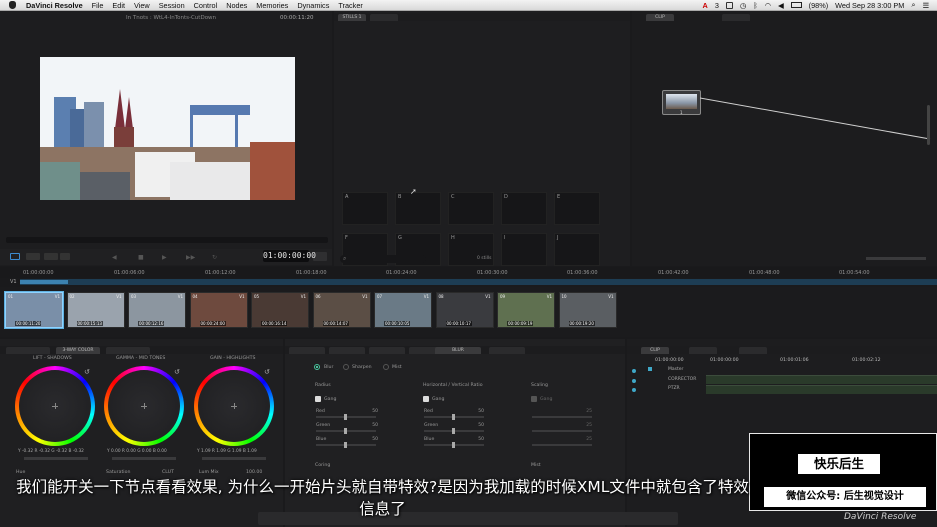 The height and width of the screenshot is (527, 937). What do you see at coordinates (280, 310) in the screenshot?
I see `timeline-clip: 05 V1 00:00:16:14` at bounding box center [280, 310].